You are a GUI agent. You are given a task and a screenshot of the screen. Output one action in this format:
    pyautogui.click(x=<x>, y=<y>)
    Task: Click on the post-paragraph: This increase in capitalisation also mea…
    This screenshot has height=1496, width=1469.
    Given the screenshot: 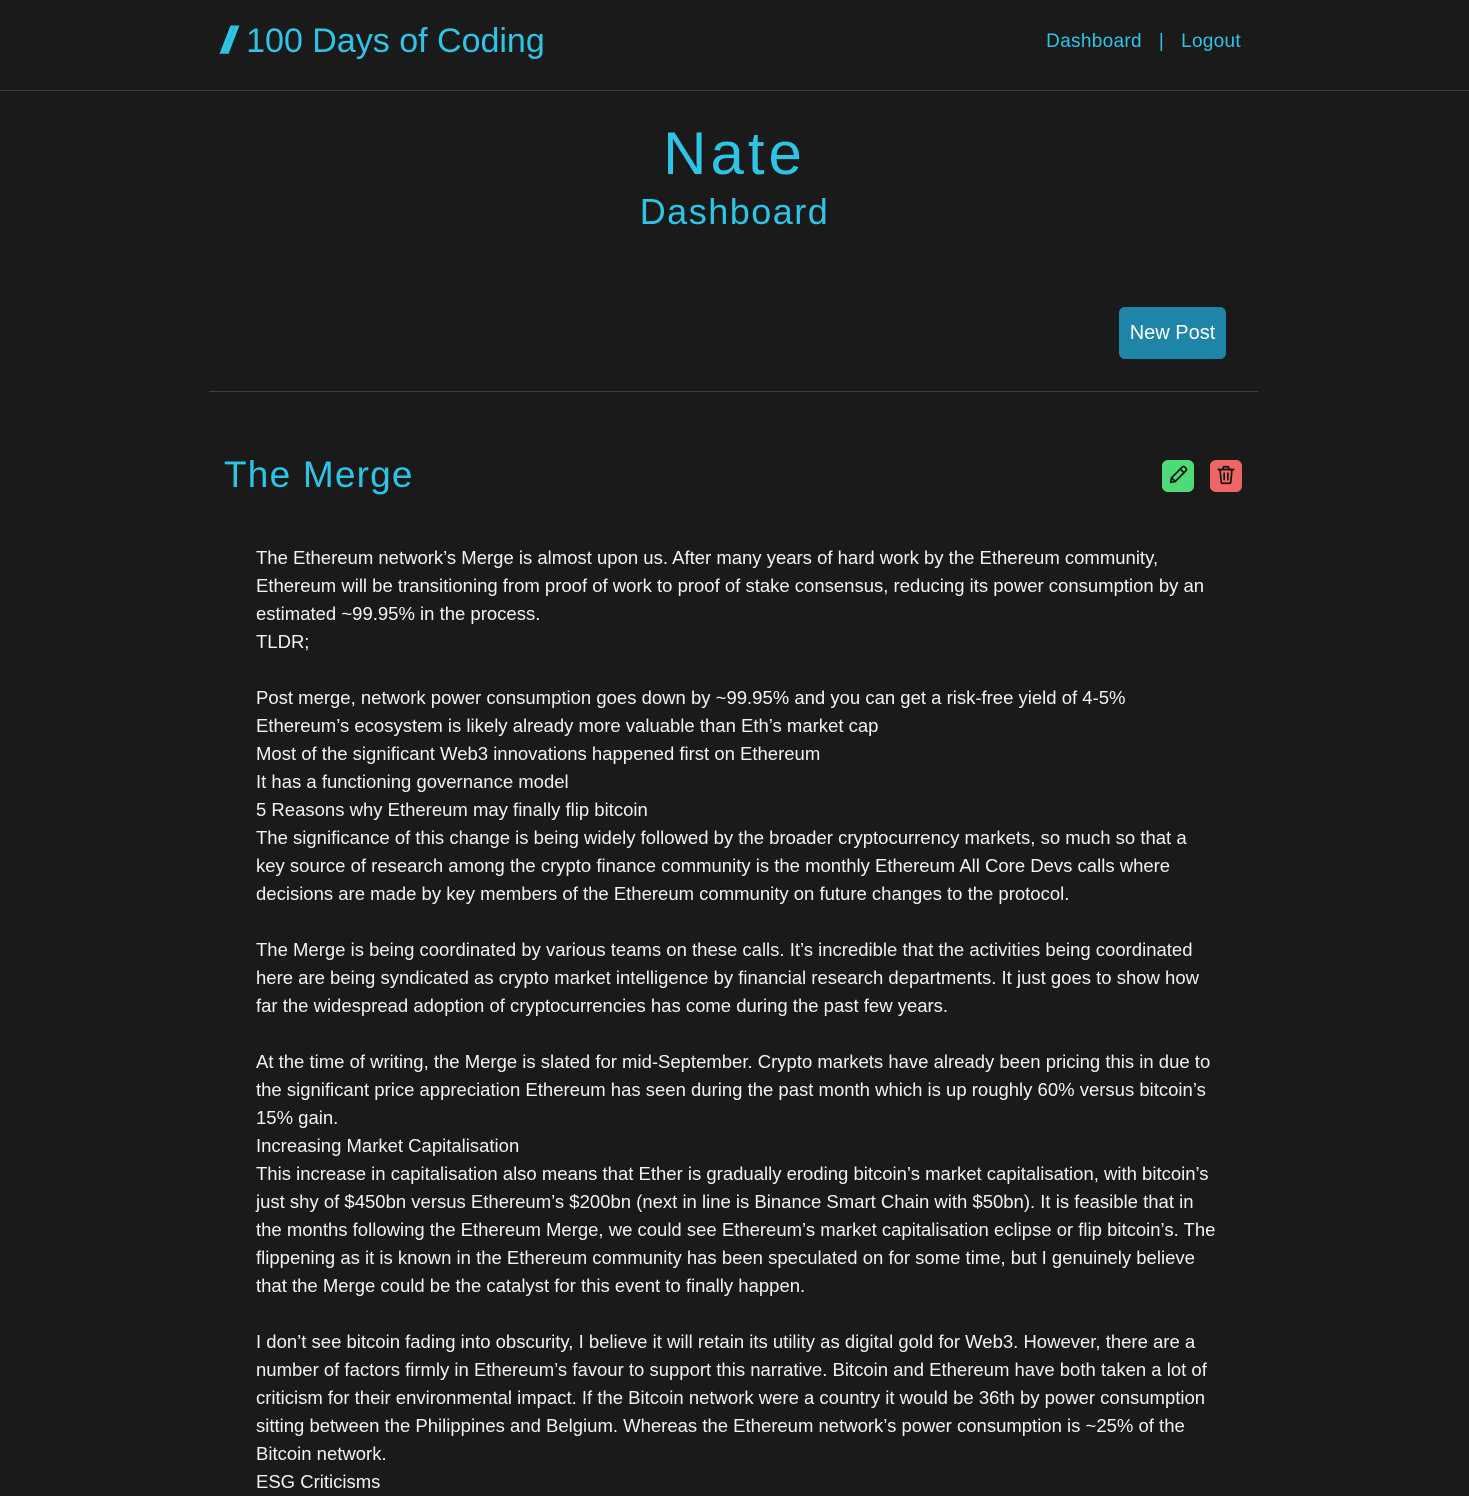 What is the action you would take?
    pyautogui.click(x=736, y=1229)
    